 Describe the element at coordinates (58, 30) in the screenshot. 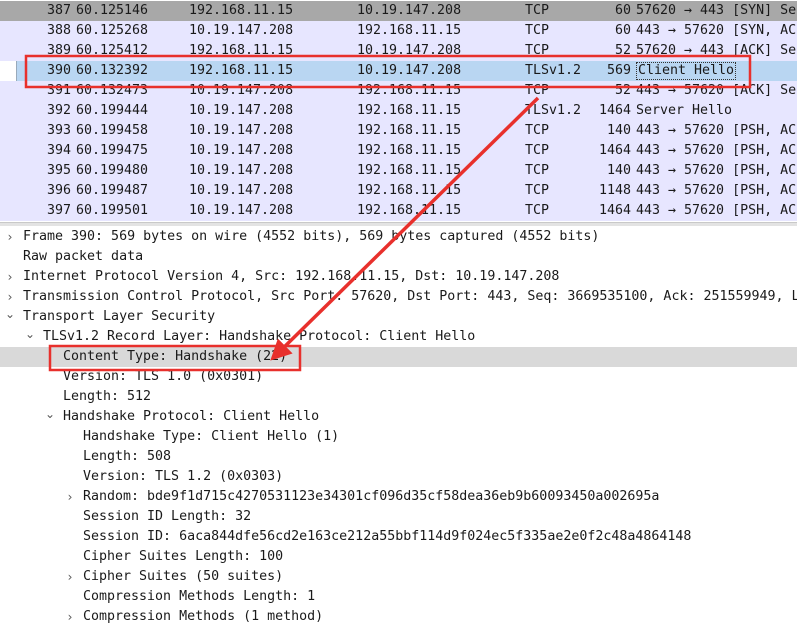

I see `packet-number: 388` at that location.